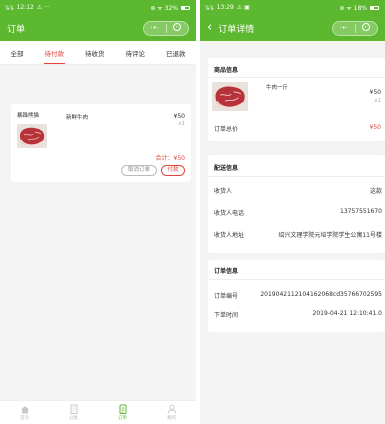 This screenshot has height=424, width=385. What do you see at coordinates (73, 418) in the screenshot?
I see `tabbar-label: 分类` at bounding box center [73, 418].